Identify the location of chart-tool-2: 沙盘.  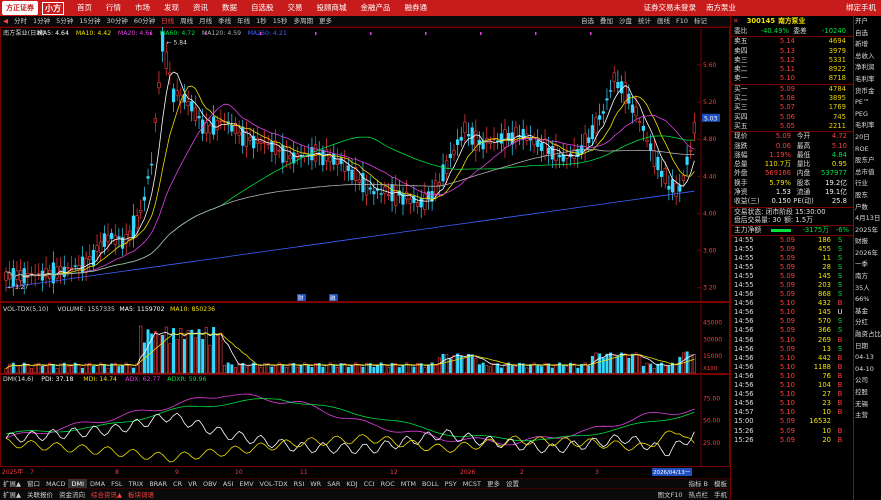
(625, 21).